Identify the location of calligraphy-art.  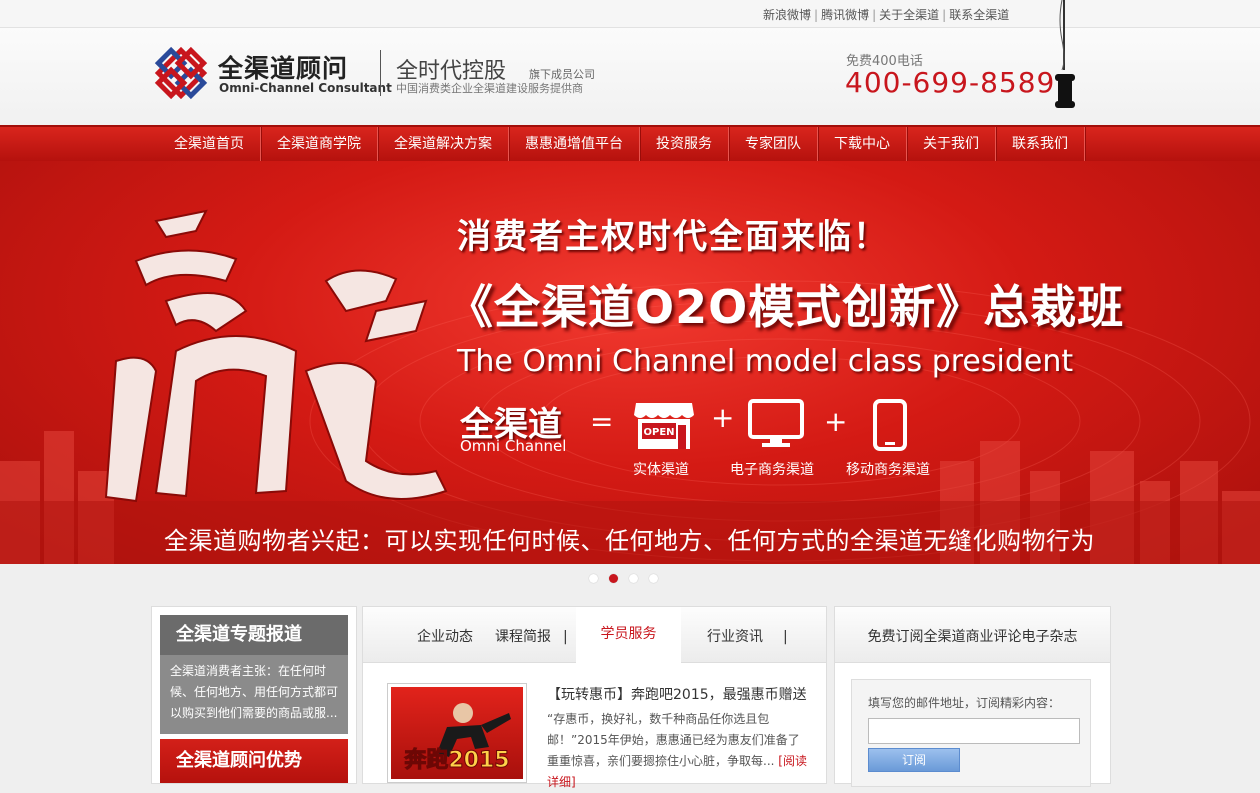
(276, 356).